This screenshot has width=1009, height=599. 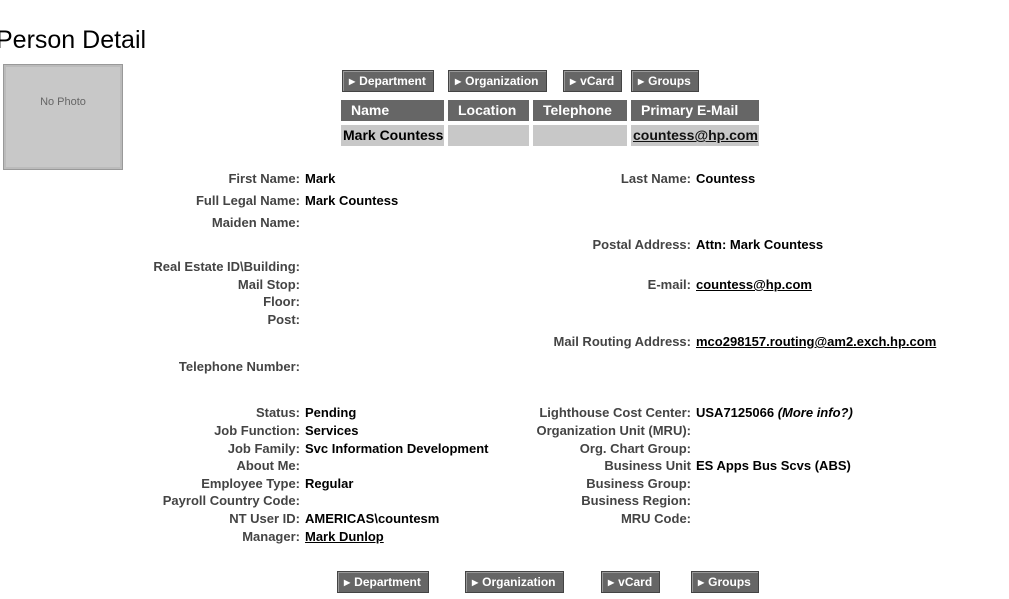 What do you see at coordinates (226, 266) in the screenshot?
I see `real-estate-label: Real Estate ID\Building:` at bounding box center [226, 266].